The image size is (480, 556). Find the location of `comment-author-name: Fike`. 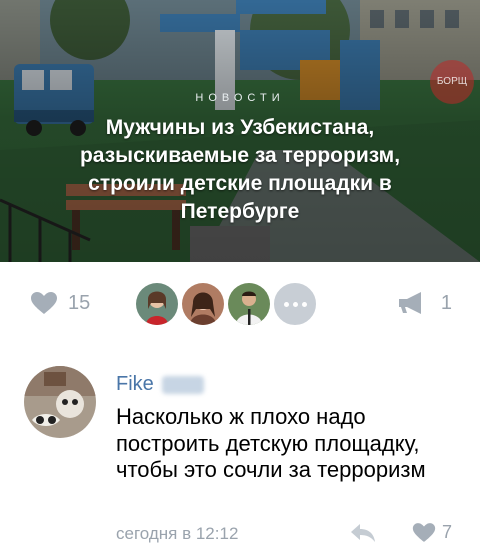

comment-author-name: Fike is located at coordinates (135, 384).